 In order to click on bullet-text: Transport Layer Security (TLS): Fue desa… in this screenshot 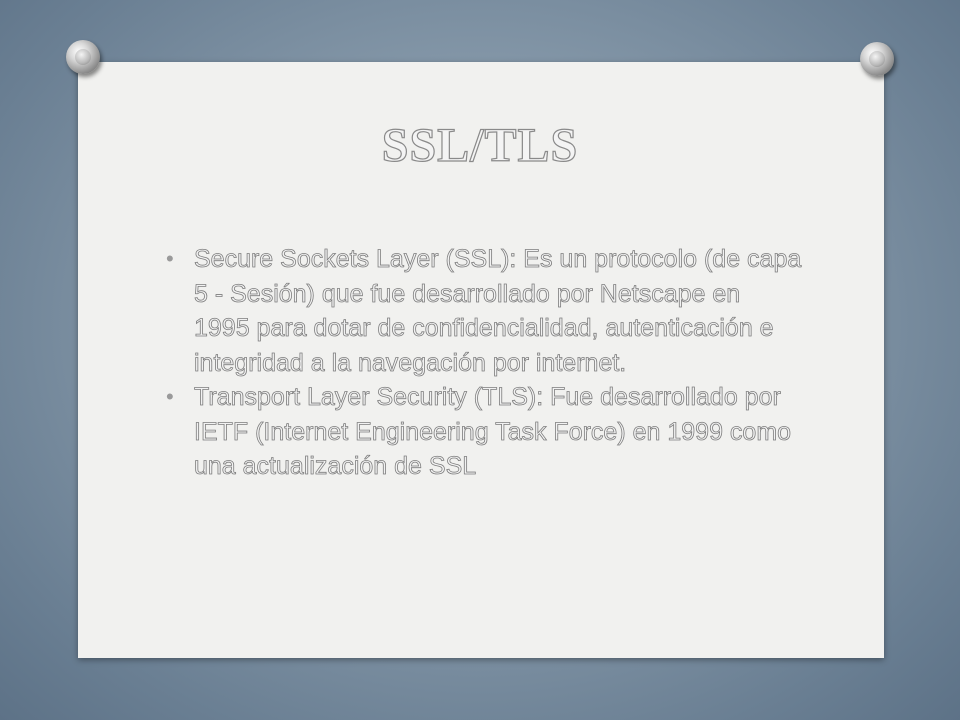, I will do `click(493, 432)`.